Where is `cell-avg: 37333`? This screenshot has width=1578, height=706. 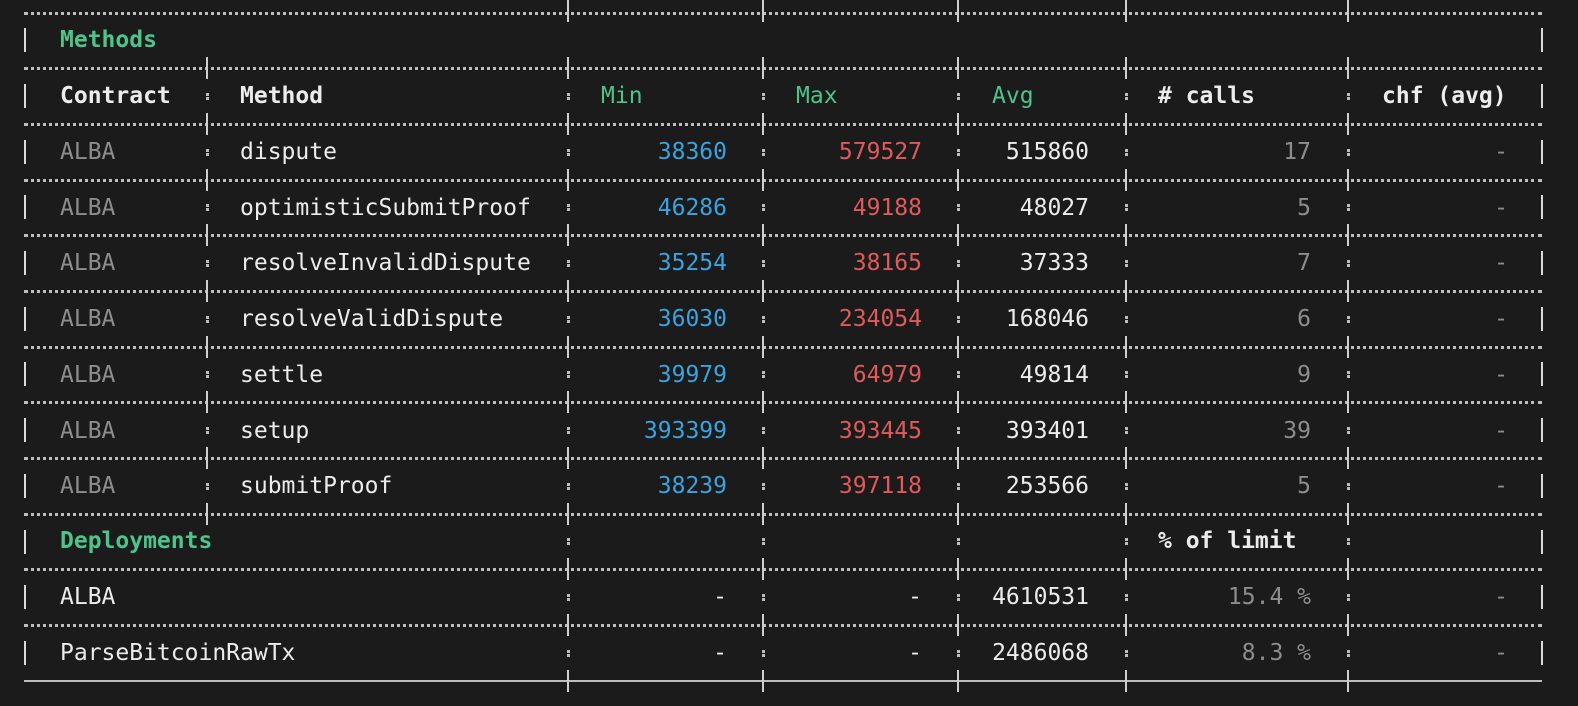 cell-avg: 37333 is located at coordinates (1054, 263).